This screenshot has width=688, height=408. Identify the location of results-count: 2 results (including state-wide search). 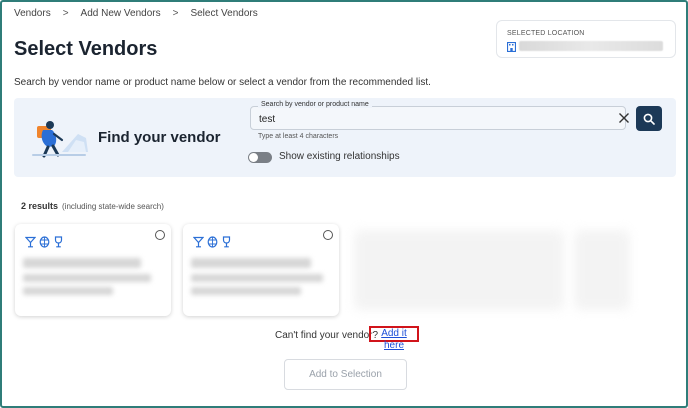
(92, 206).